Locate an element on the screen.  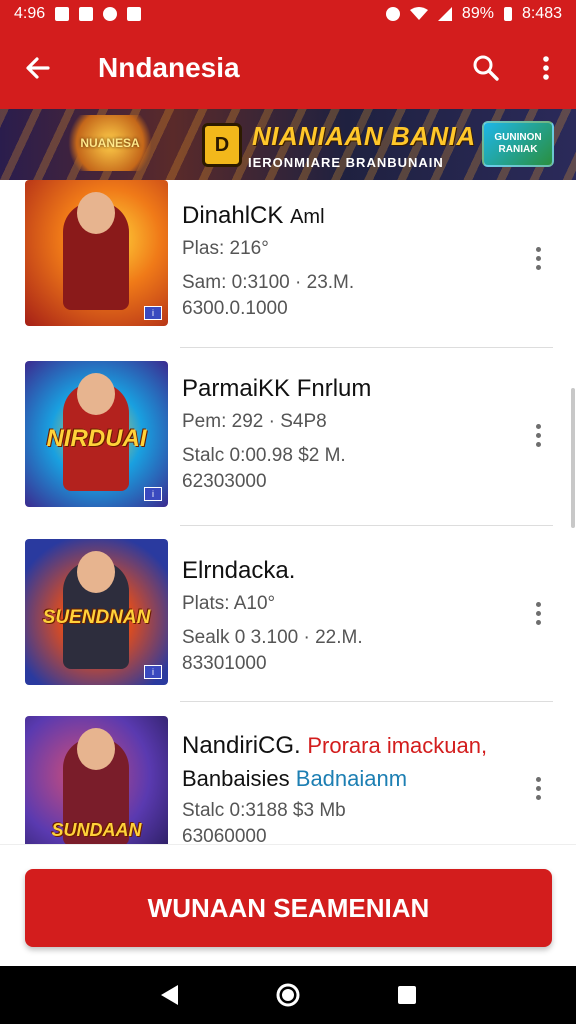
banner-badge: D is located at coordinates (222, 145).